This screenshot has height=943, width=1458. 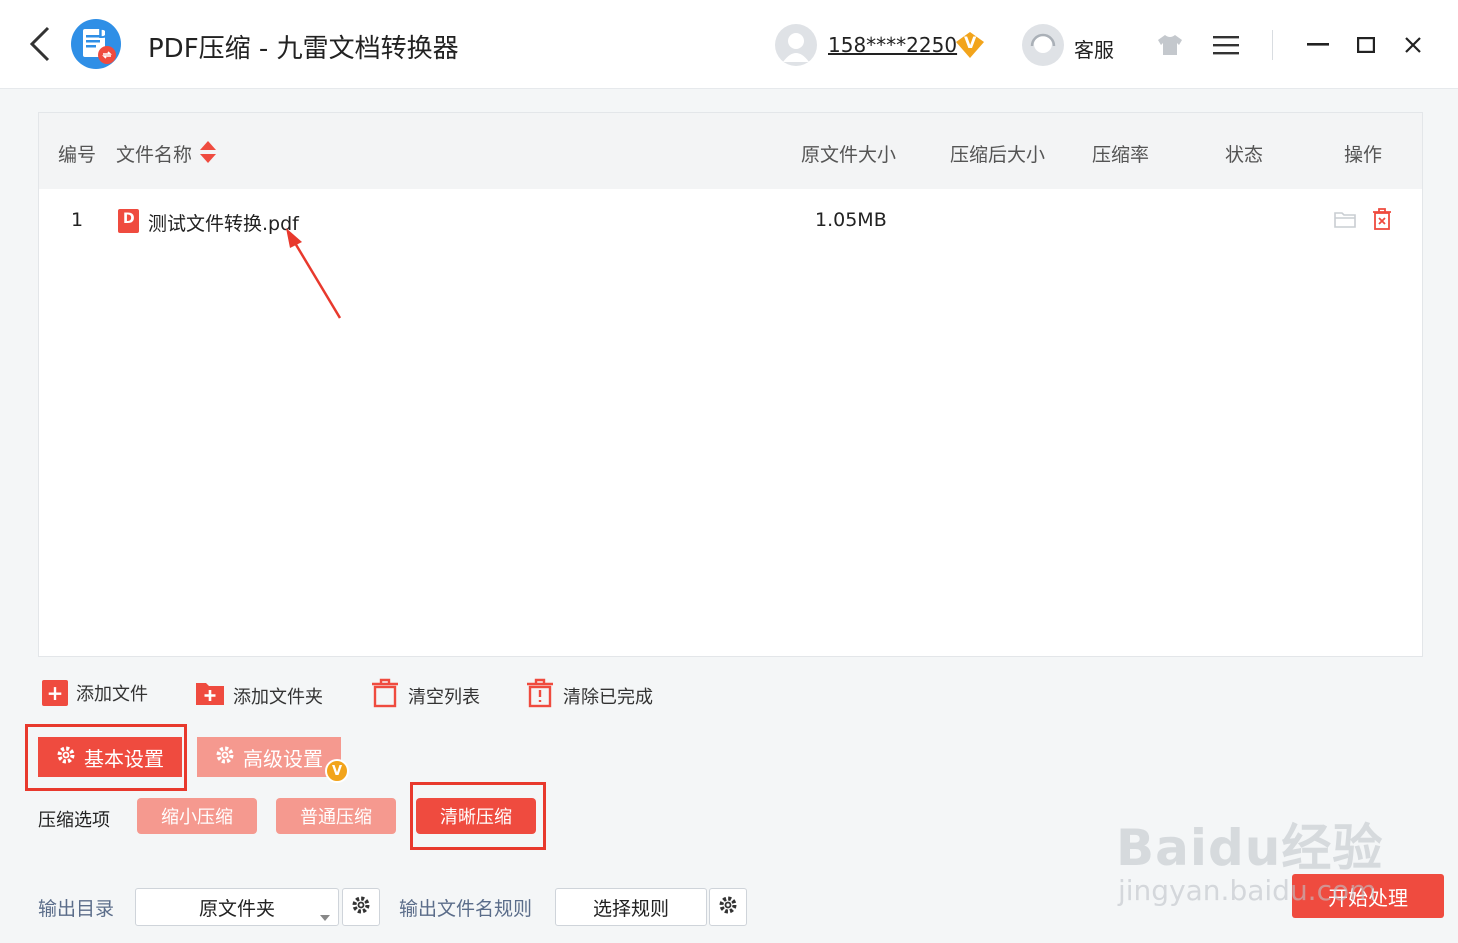 What do you see at coordinates (970, 42) in the screenshot?
I see `vip-badge-label: V` at bounding box center [970, 42].